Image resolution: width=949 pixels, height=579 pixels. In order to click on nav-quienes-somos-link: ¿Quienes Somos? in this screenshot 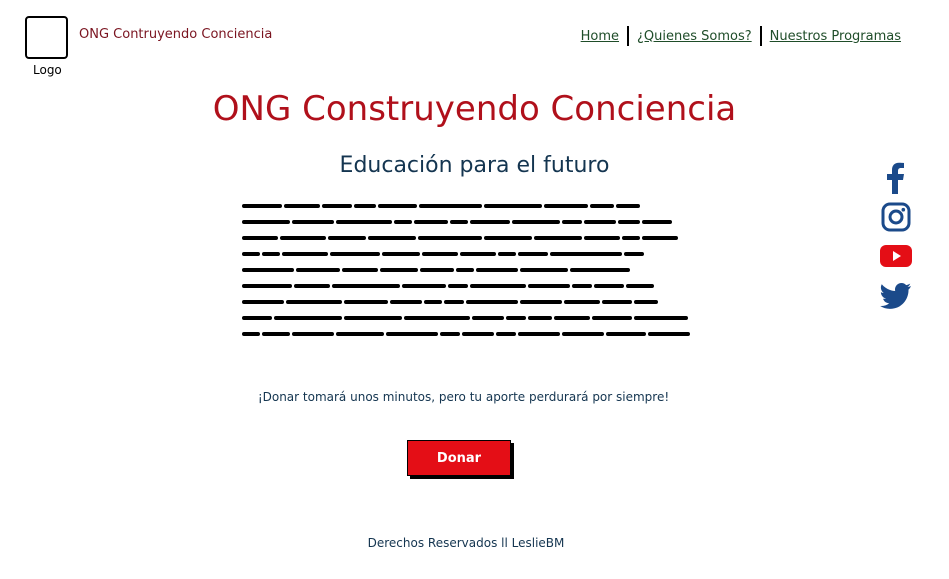, I will do `click(694, 36)`.